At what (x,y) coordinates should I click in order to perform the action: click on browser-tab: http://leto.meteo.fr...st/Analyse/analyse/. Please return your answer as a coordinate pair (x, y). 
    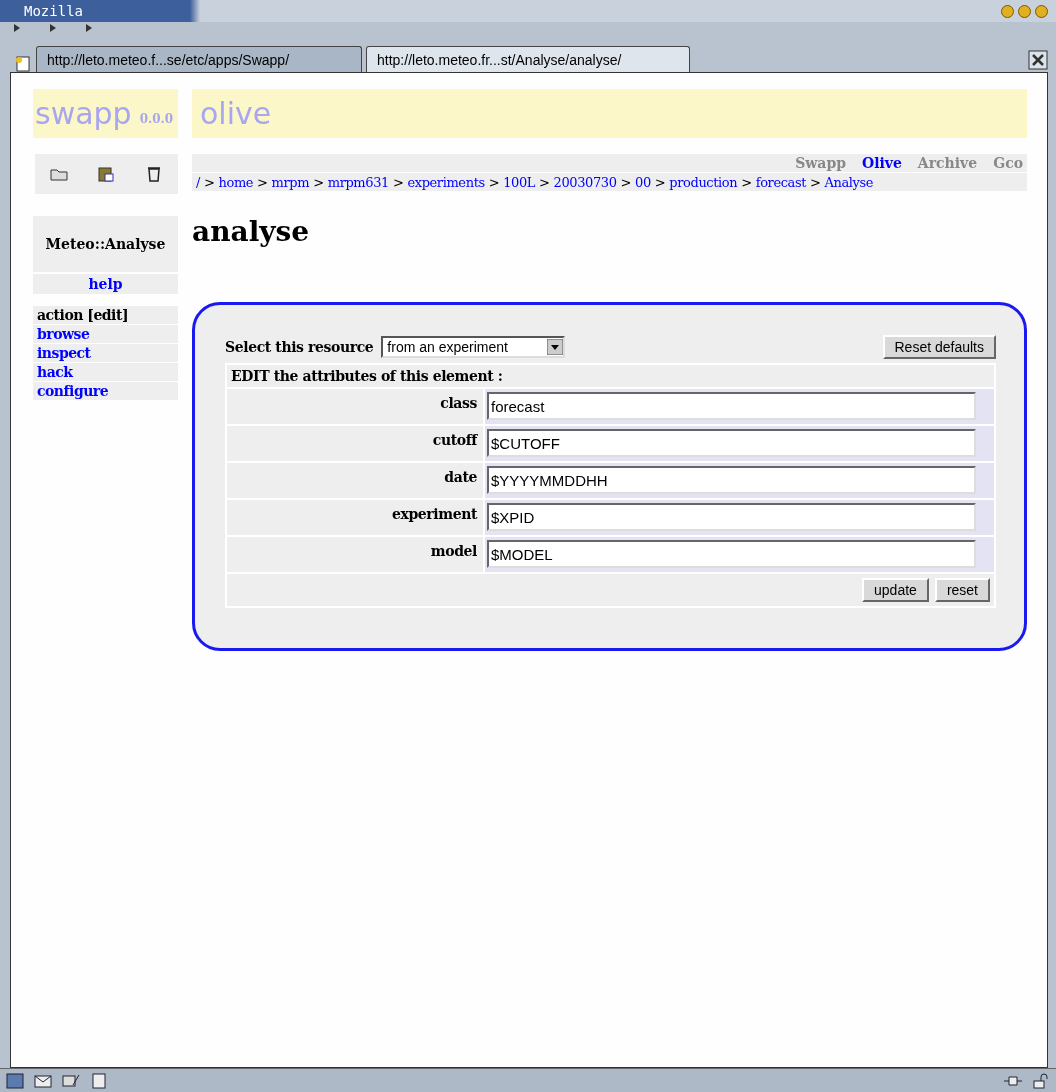
    Looking at the image, I should click on (528, 59).